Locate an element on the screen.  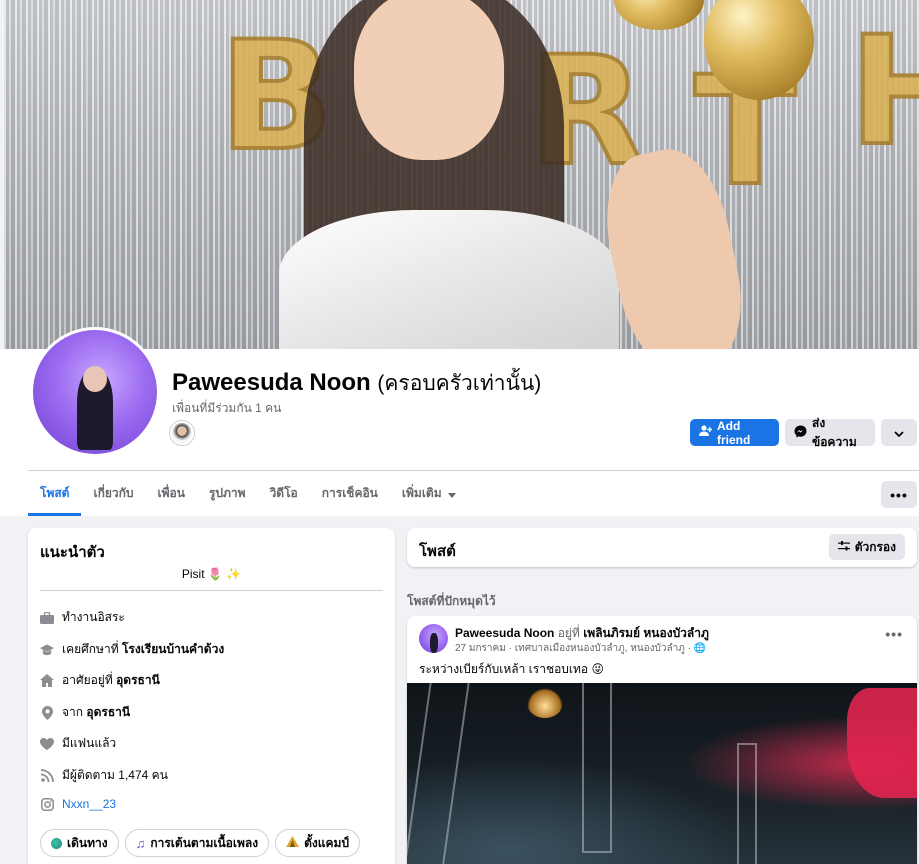
intro-relationship: มีแฟนแล้ว is located at coordinates (78, 743).